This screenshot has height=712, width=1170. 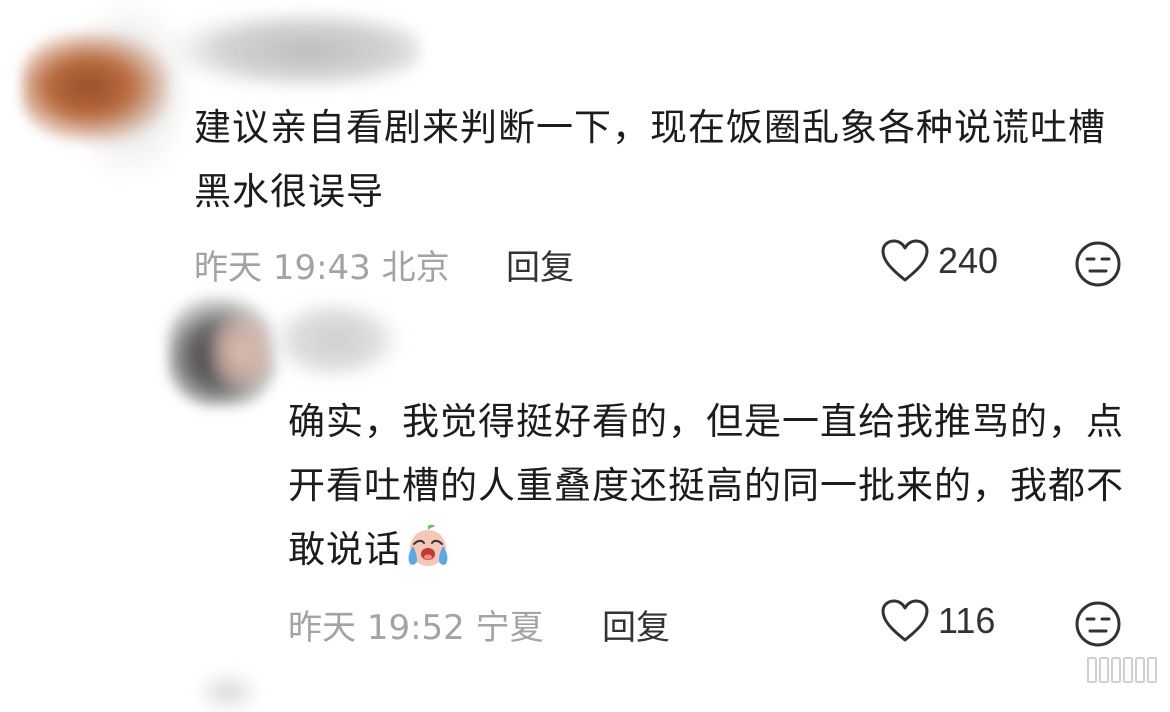 What do you see at coordinates (509, 628) in the screenshot?
I see `comment-location: 宁夏` at bounding box center [509, 628].